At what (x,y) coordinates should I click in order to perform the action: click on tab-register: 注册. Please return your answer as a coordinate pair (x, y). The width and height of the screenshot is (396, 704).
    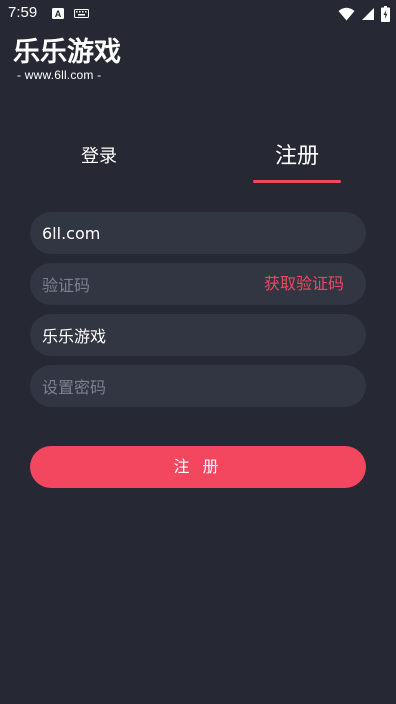
    Looking at the image, I should click on (297, 160).